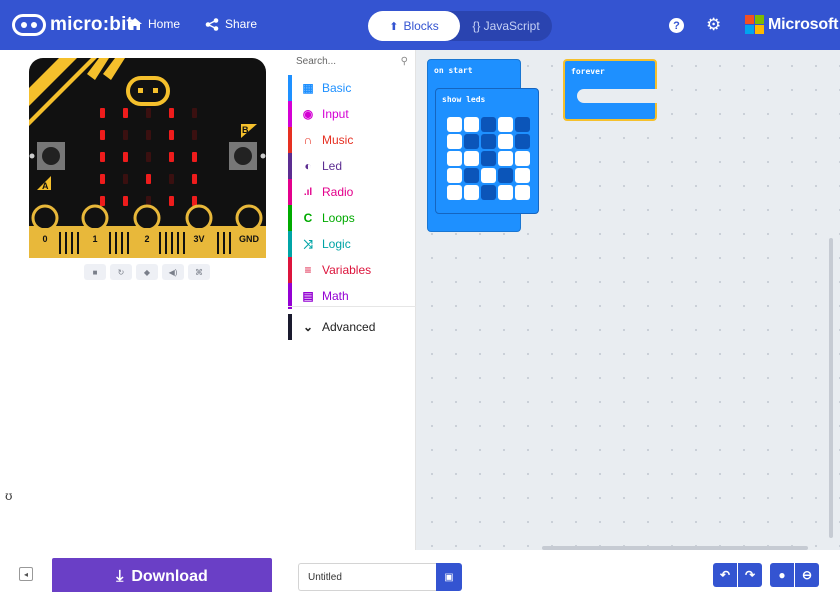 The width and height of the screenshot is (840, 592). Describe the element at coordinates (95, 272) in the screenshot. I see `stop-icon: ■` at that location.